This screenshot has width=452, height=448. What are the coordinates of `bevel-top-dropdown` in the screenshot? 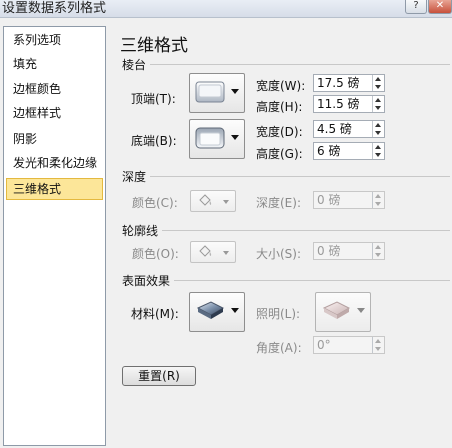 It's located at (217, 93).